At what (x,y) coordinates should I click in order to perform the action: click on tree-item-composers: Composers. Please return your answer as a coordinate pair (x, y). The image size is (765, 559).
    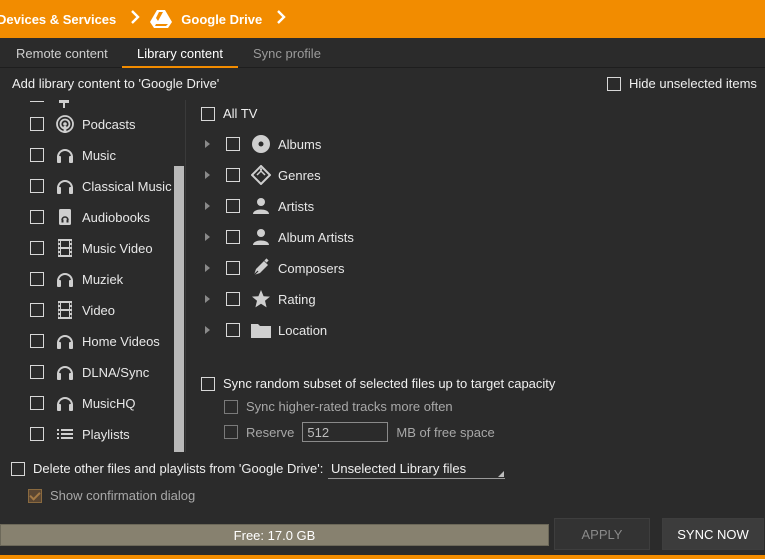
    Looking at the image, I should click on (274, 268).